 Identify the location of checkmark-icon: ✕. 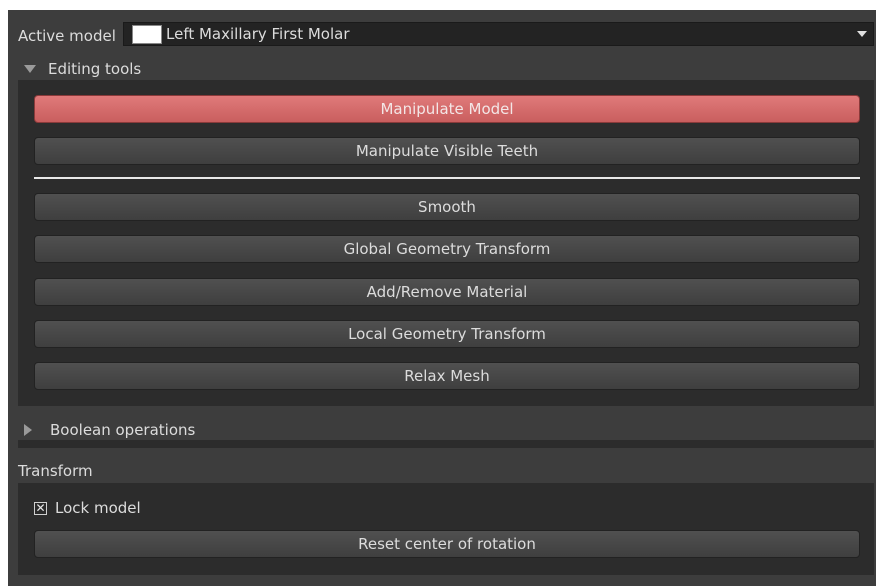
(40, 507).